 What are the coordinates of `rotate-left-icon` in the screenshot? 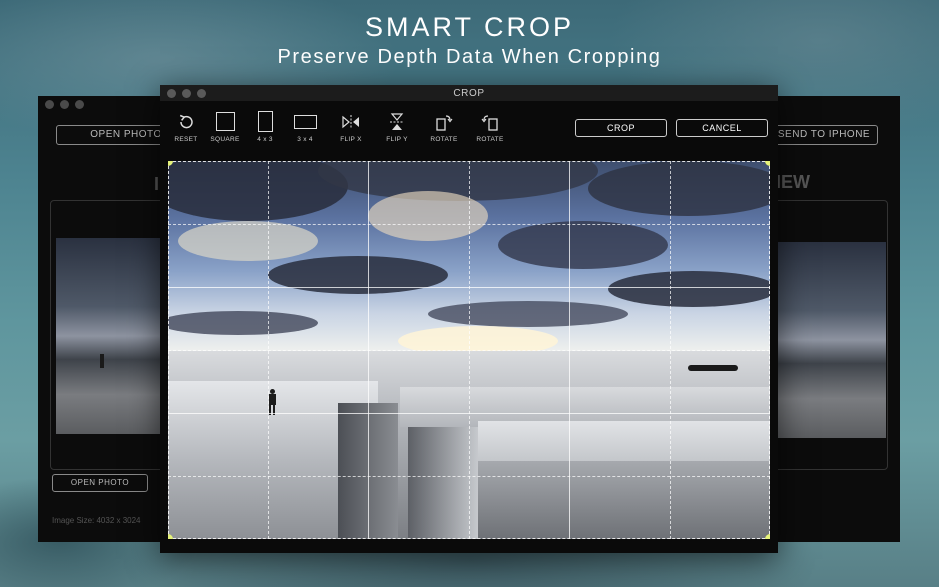 It's located at (489, 122).